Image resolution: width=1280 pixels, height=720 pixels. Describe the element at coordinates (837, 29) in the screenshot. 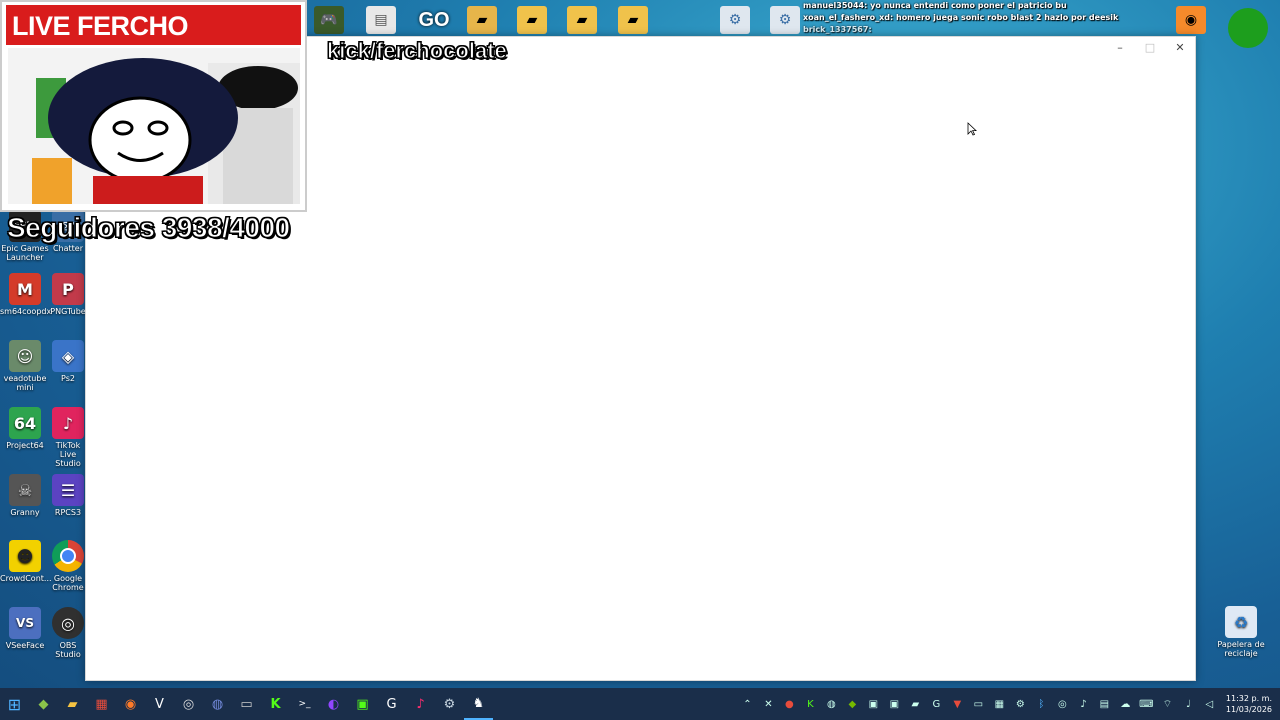

I see `chat-message: brick_1337567:` at that location.